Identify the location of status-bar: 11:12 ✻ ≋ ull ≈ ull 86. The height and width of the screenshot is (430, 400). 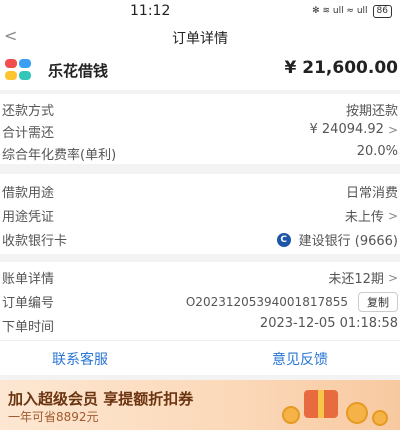
(200, 11).